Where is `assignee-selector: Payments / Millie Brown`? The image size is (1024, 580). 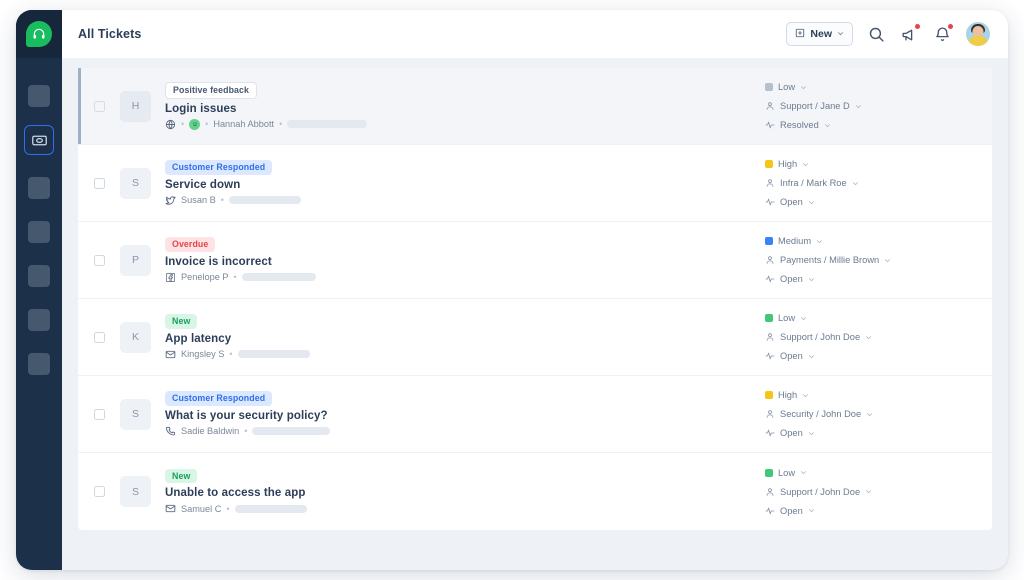
assignee-selector: Payments / Millie Brown is located at coordinates (869, 260).